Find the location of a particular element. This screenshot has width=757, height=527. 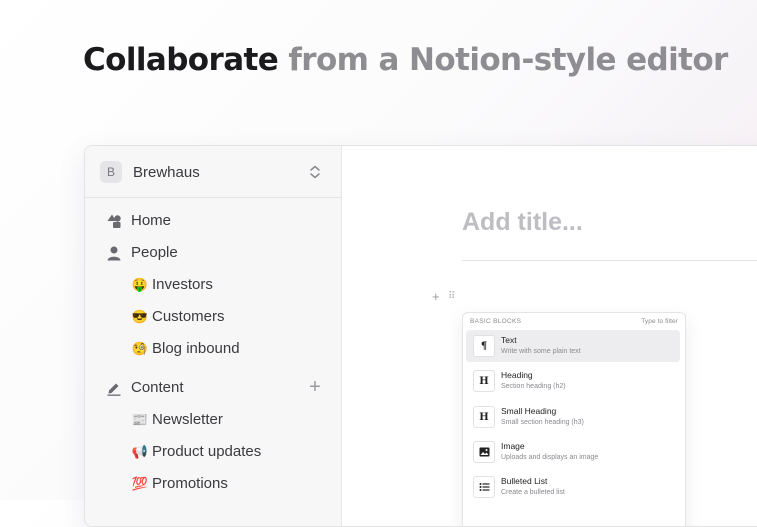

block-option-image: Image Uploads and displays an image is located at coordinates (573, 452).